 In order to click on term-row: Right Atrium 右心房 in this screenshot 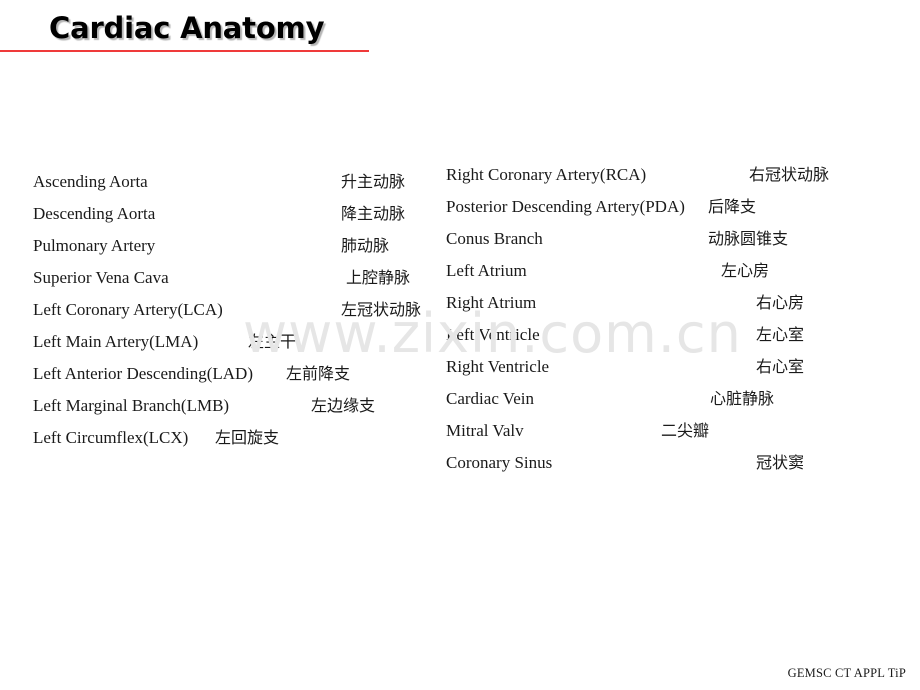, I will do `click(661, 303)`.